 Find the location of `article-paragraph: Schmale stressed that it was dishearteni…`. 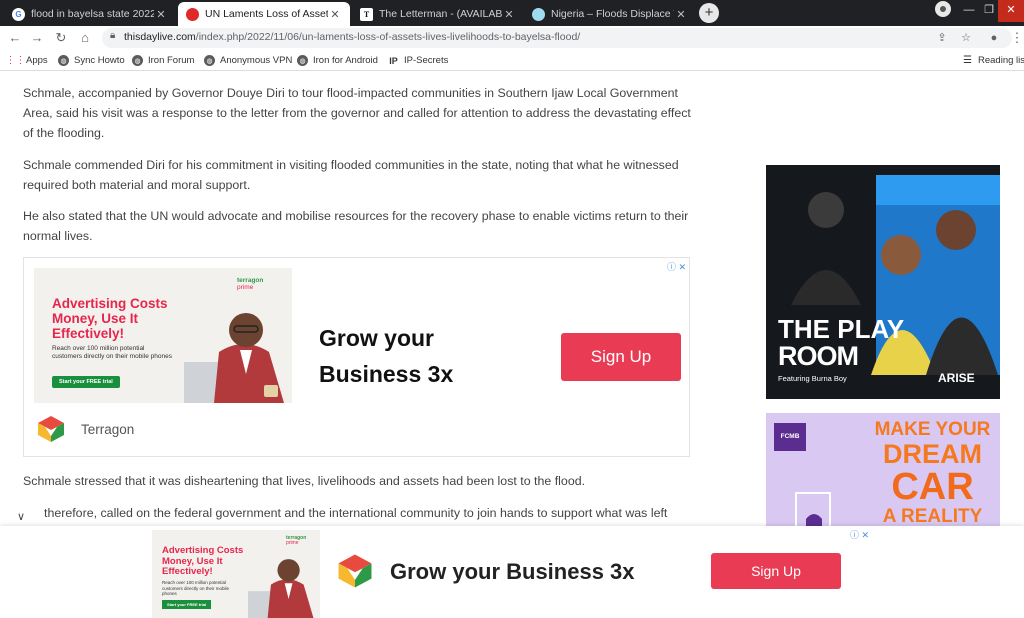

article-paragraph: Schmale stressed that it was dishearteni… is located at coordinates (304, 481).